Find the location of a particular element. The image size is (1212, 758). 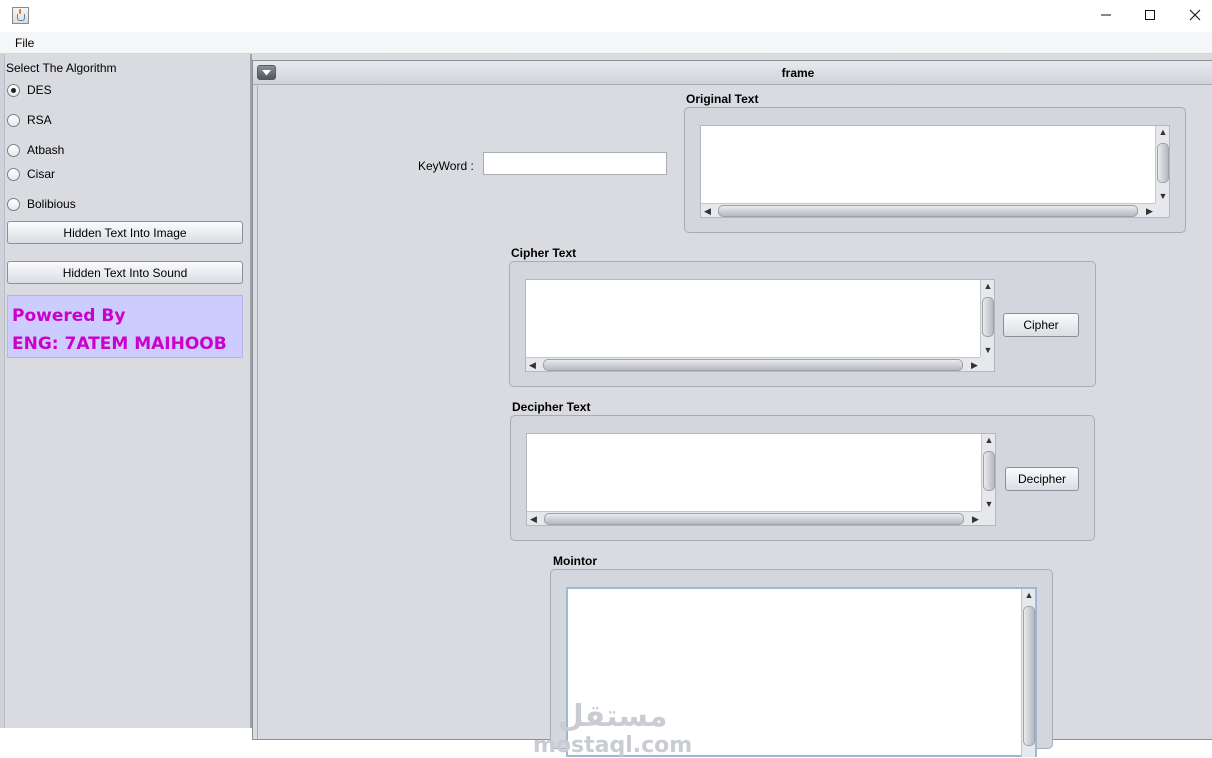

minimize-icon is located at coordinates (1106, 15).